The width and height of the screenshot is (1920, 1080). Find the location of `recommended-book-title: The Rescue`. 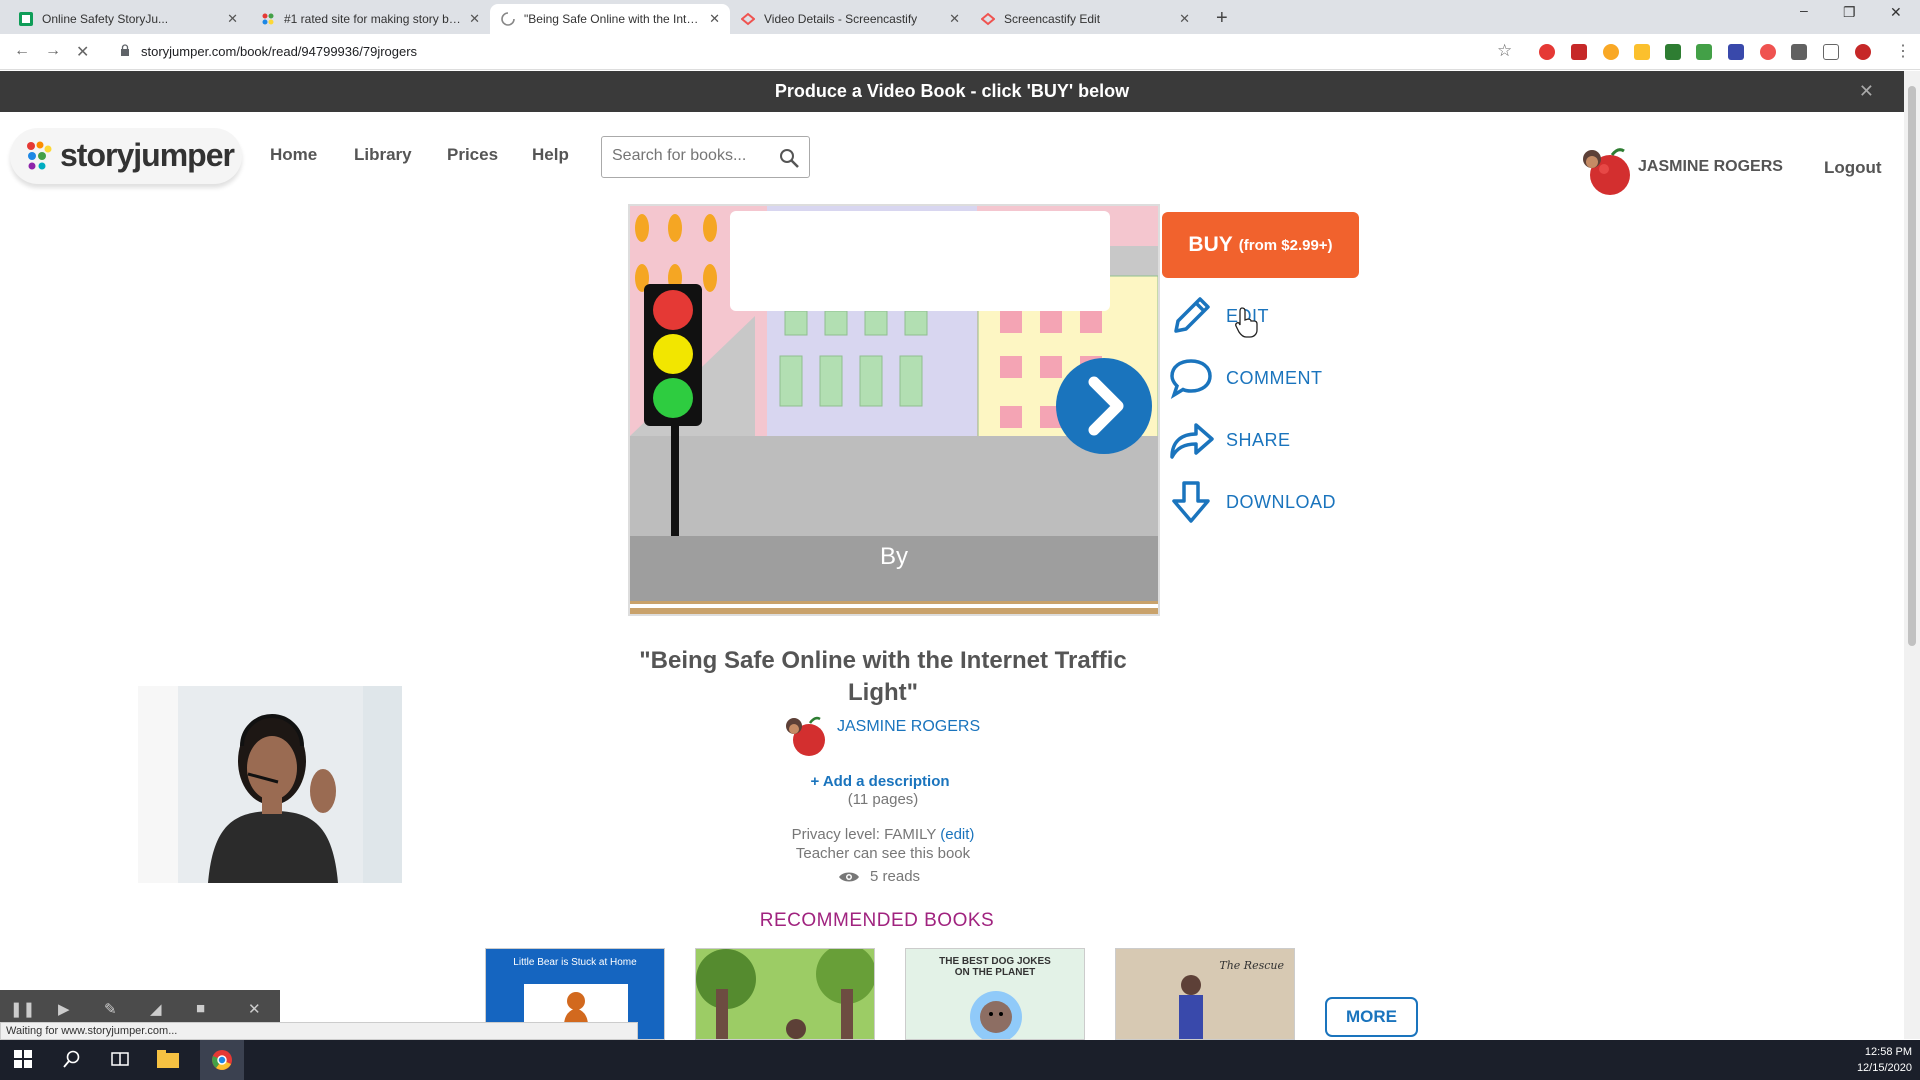

recommended-book-title: The Rescue is located at coordinates (1251, 965).